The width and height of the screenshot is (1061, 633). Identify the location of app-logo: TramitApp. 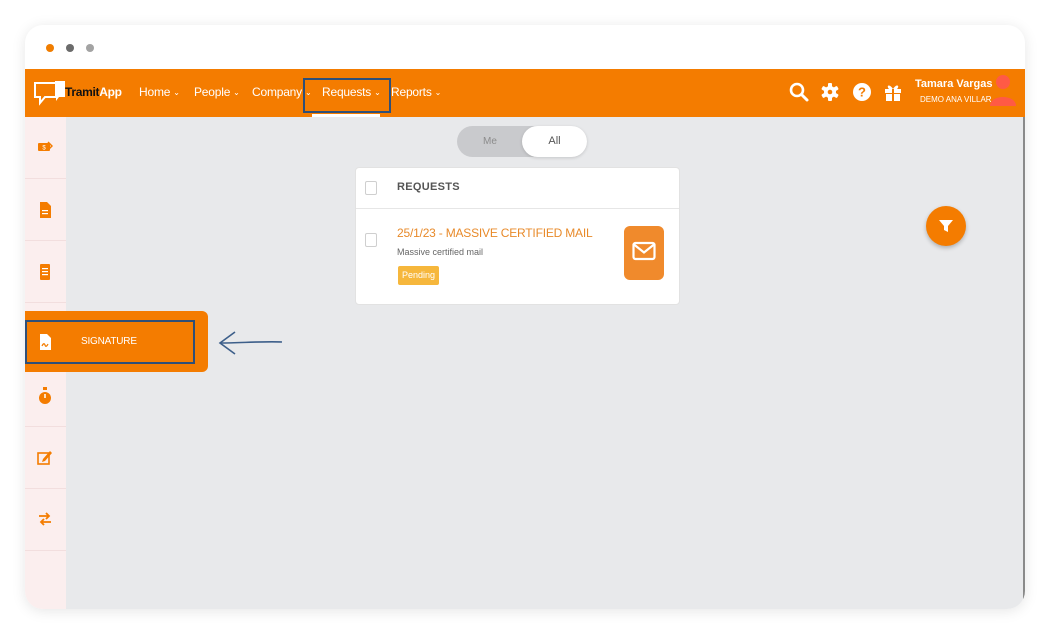
(79, 93).